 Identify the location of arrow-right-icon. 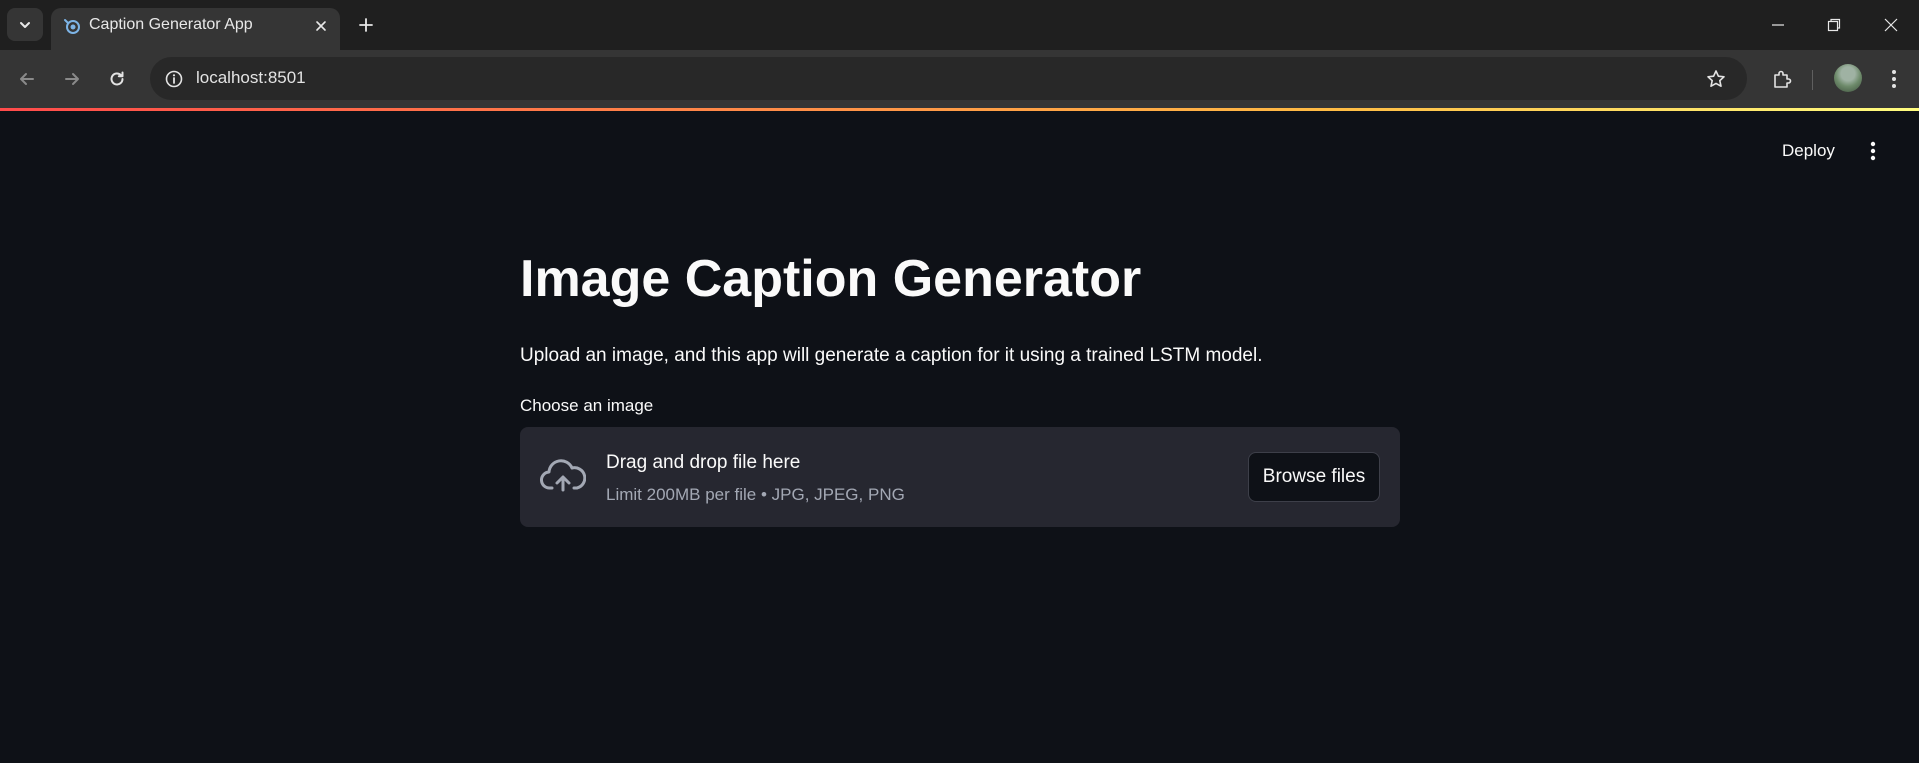
(72, 79).